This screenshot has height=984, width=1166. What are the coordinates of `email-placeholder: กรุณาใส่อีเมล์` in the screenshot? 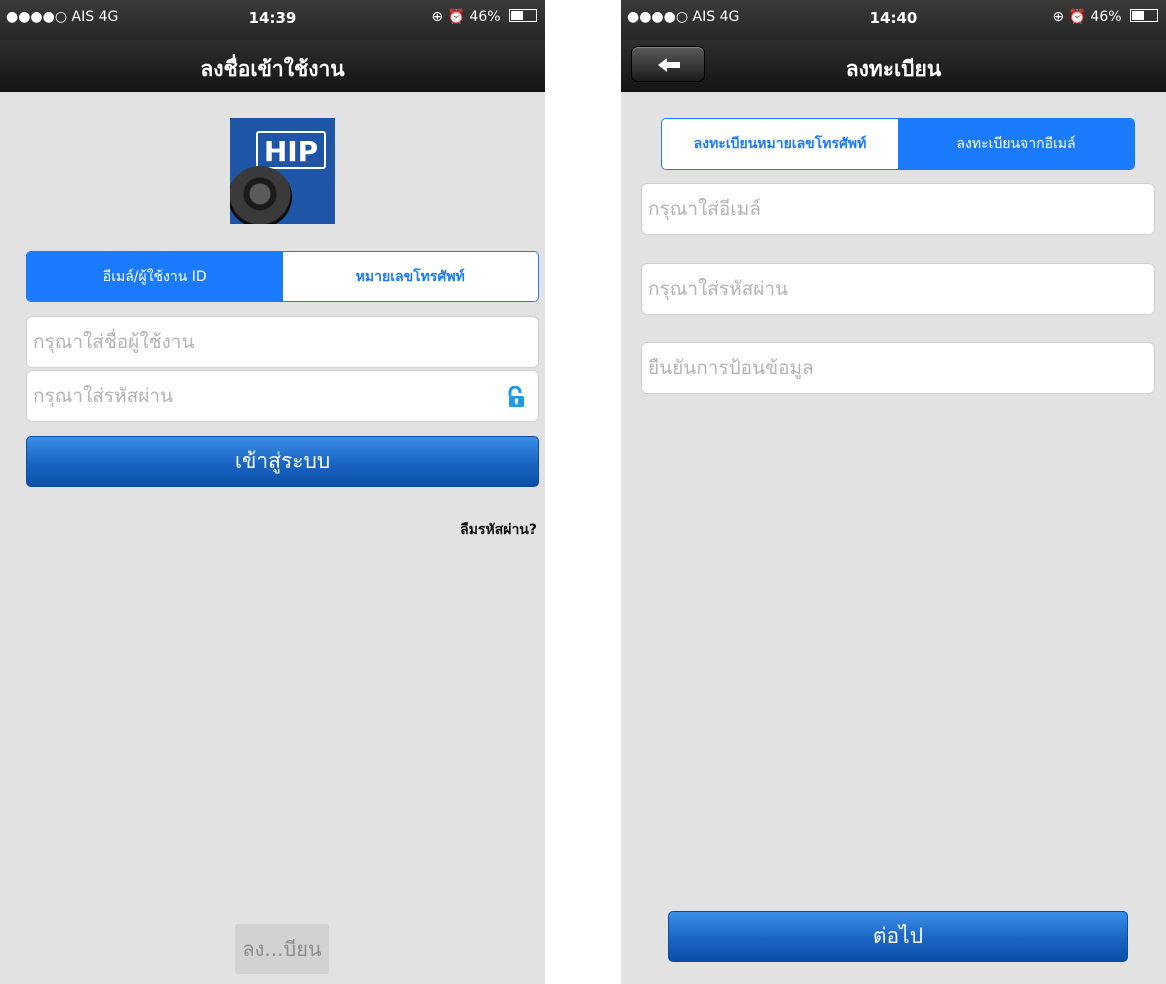 It's located at (704, 209).